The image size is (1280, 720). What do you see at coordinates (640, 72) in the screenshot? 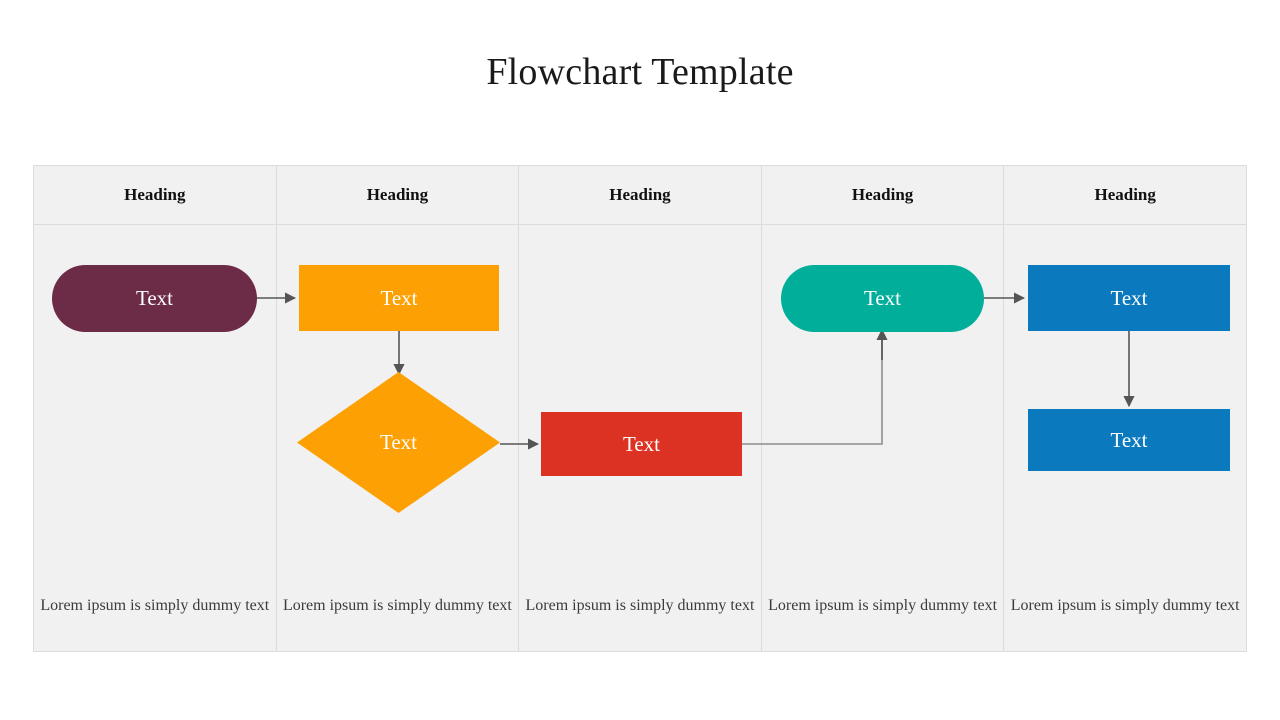
I see `page-title: Flowchart Template` at bounding box center [640, 72].